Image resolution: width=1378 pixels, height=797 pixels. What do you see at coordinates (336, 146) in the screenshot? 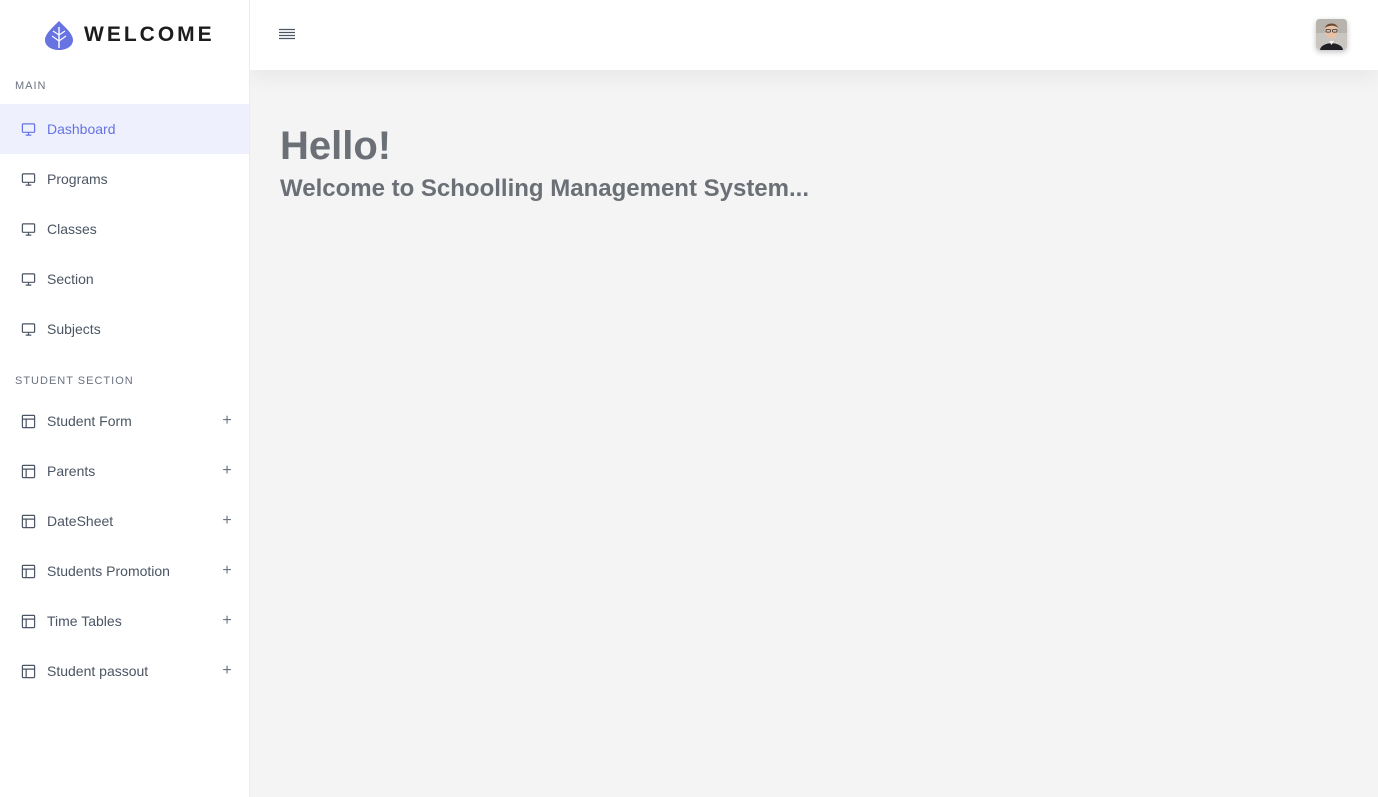
I see `page-title: Hello!` at bounding box center [336, 146].